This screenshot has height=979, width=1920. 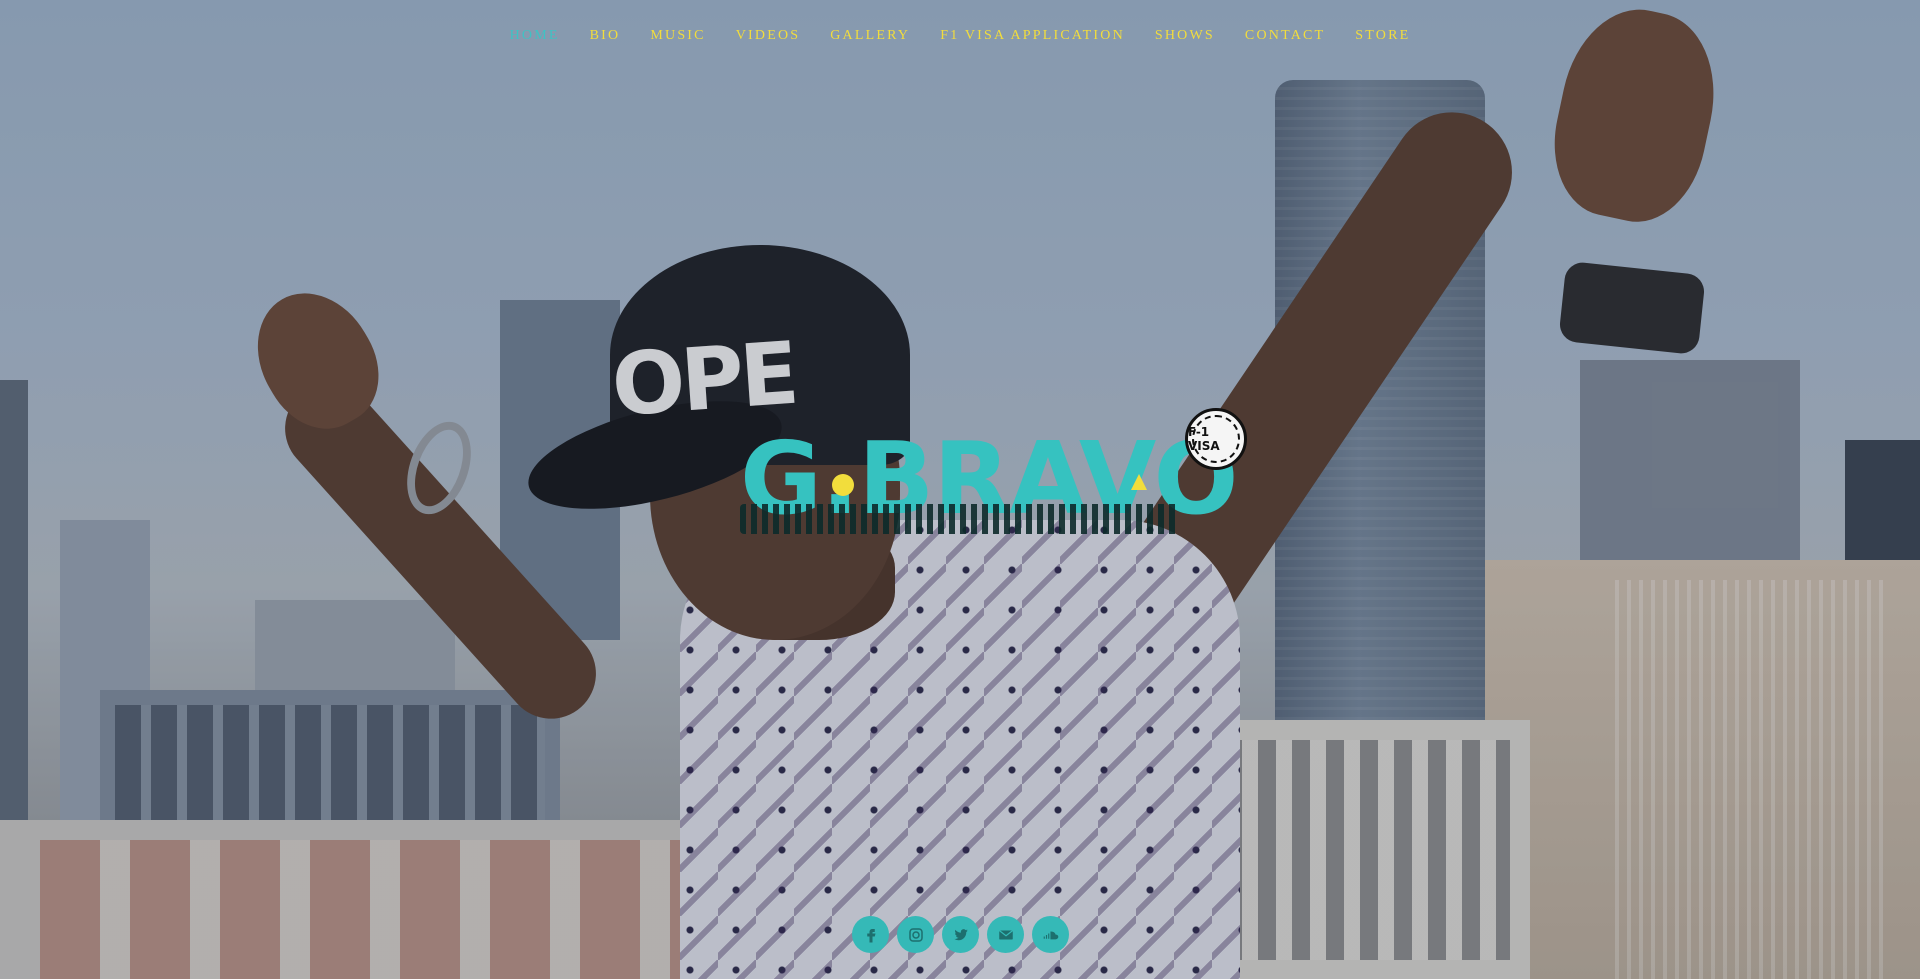 I want to click on nav-shows: SHOWS, so click(x=1185, y=36).